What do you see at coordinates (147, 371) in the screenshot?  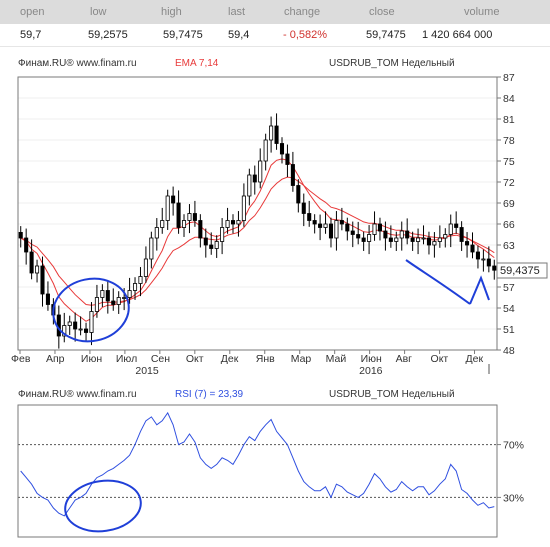 I see `price-year-label: 2015` at bounding box center [147, 371].